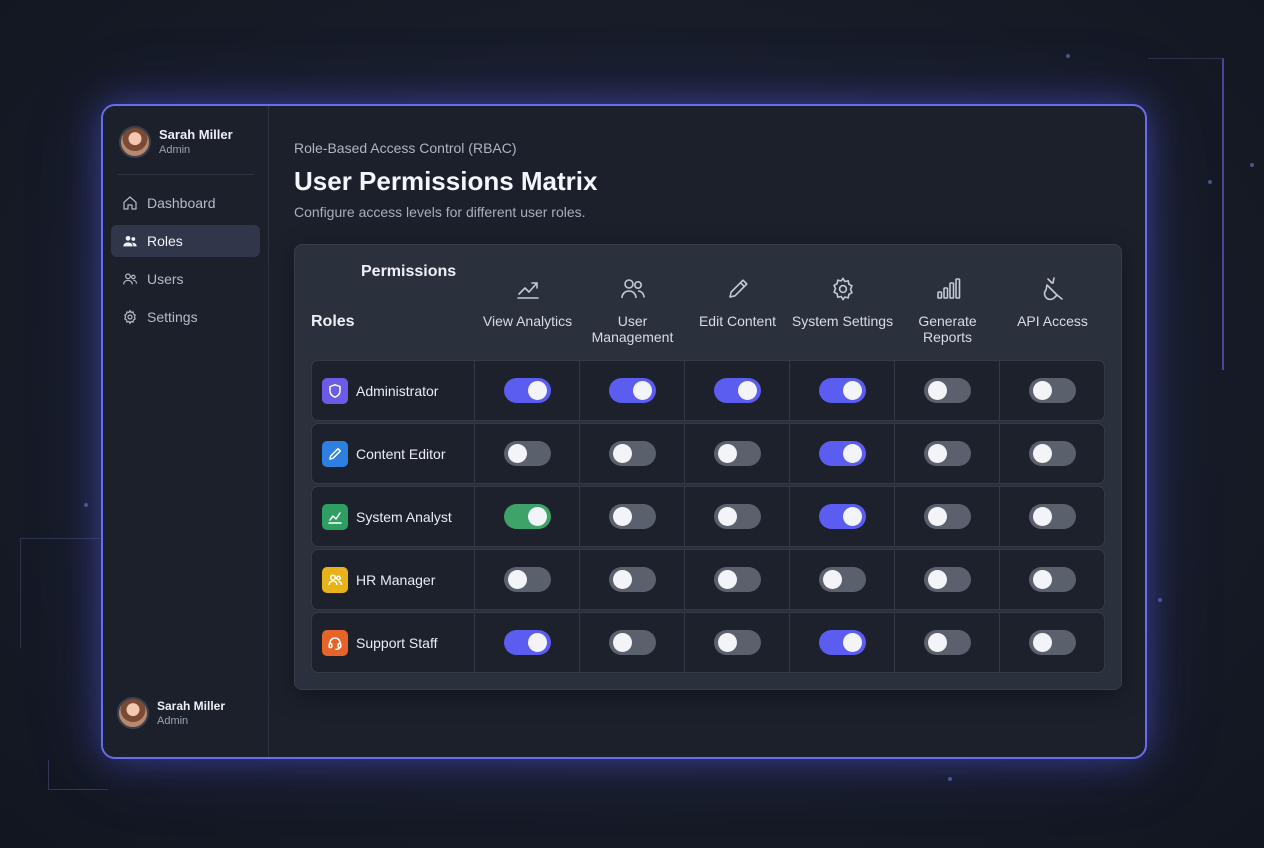  What do you see at coordinates (737, 321) in the screenshot?
I see `column-label: Edit Content` at bounding box center [737, 321].